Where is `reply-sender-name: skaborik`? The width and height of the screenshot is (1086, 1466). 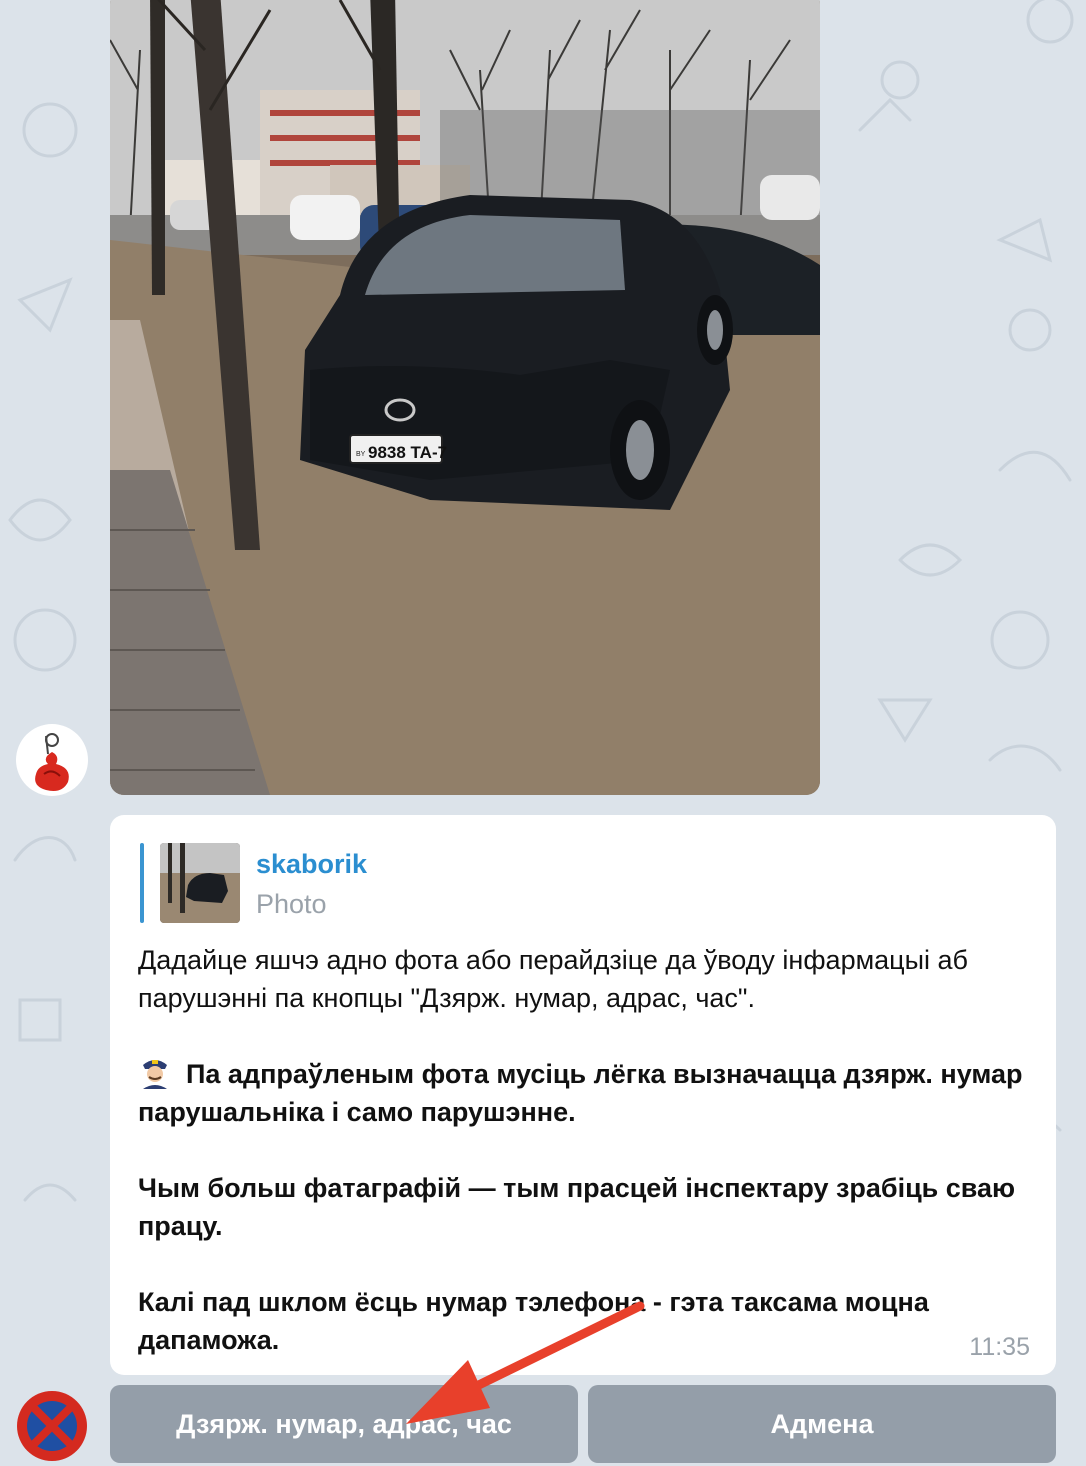 reply-sender-name: skaborik is located at coordinates (312, 864).